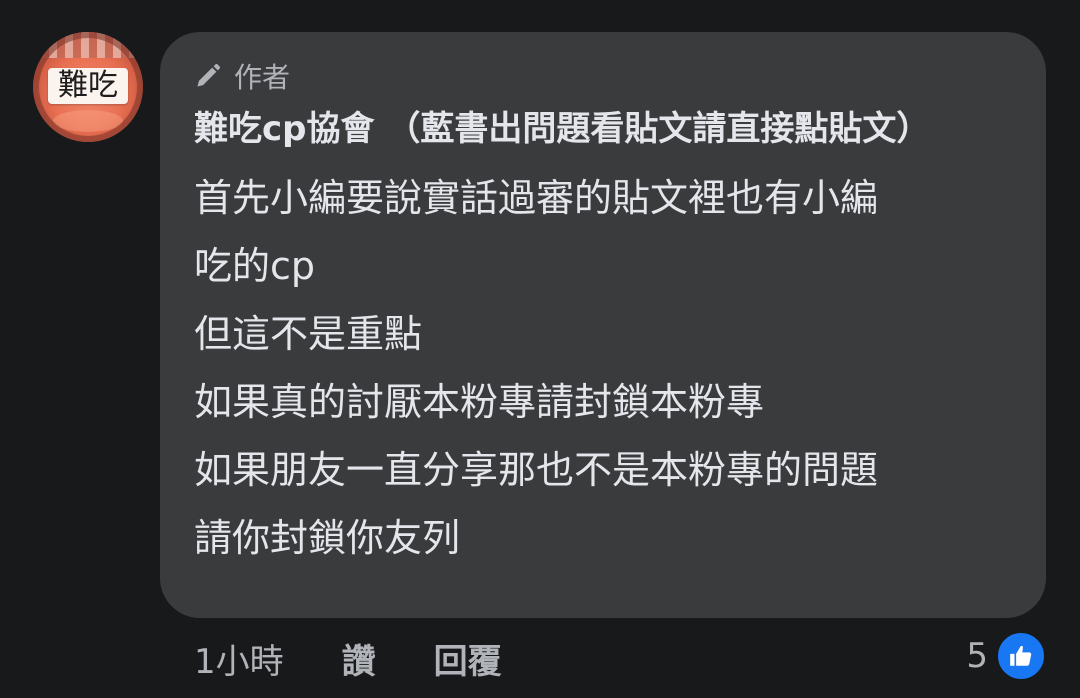 The width and height of the screenshot is (1080, 698). I want to click on like-button: 讚, so click(359, 658).